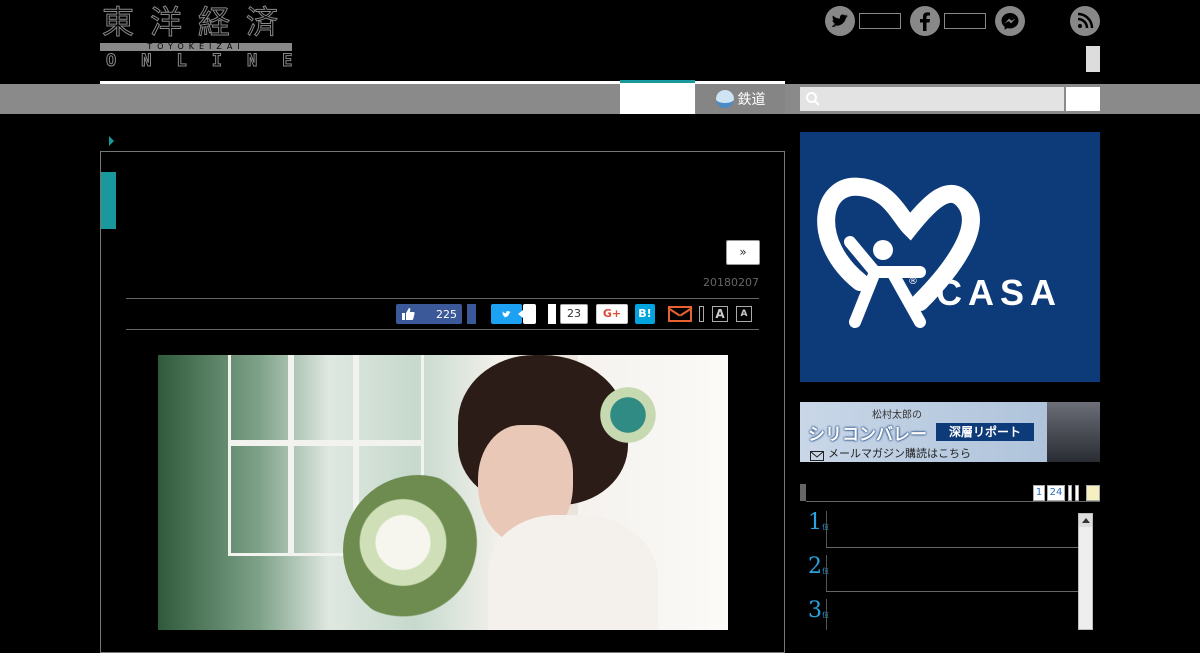 The width and height of the screenshot is (1200, 653). What do you see at coordinates (826, 529) in the screenshot?
I see `ranking-item-1-separator` at bounding box center [826, 529].